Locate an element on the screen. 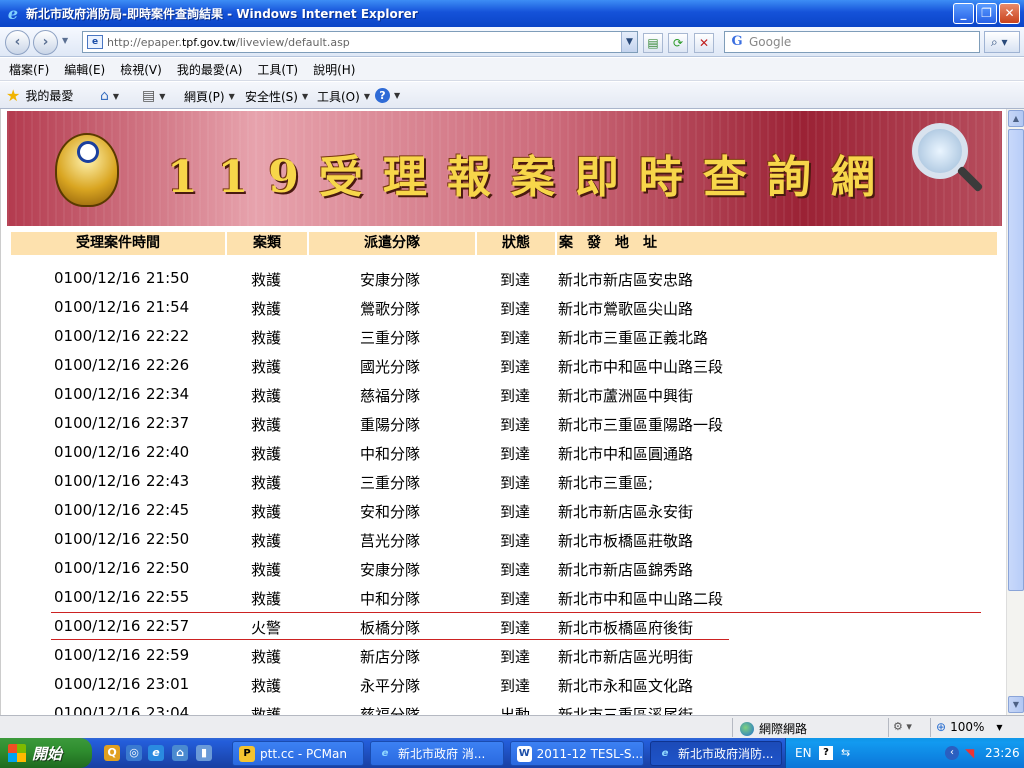 This screenshot has height=768, width=1024. cell-addr: 新北市三重區; is located at coordinates (606, 483).